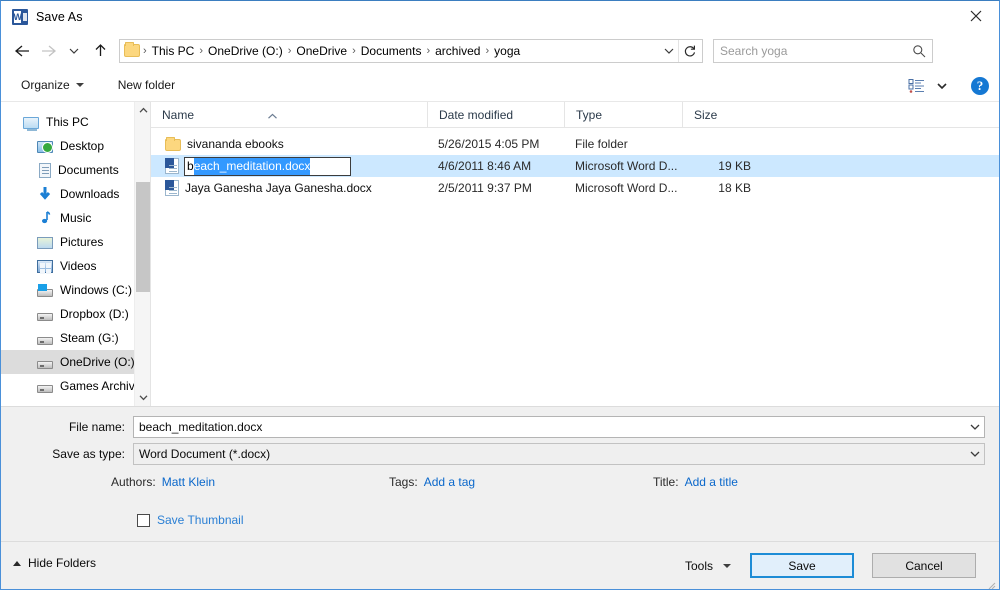 This screenshot has height=590, width=1000. I want to click on change-view-button, so click(917, 86).